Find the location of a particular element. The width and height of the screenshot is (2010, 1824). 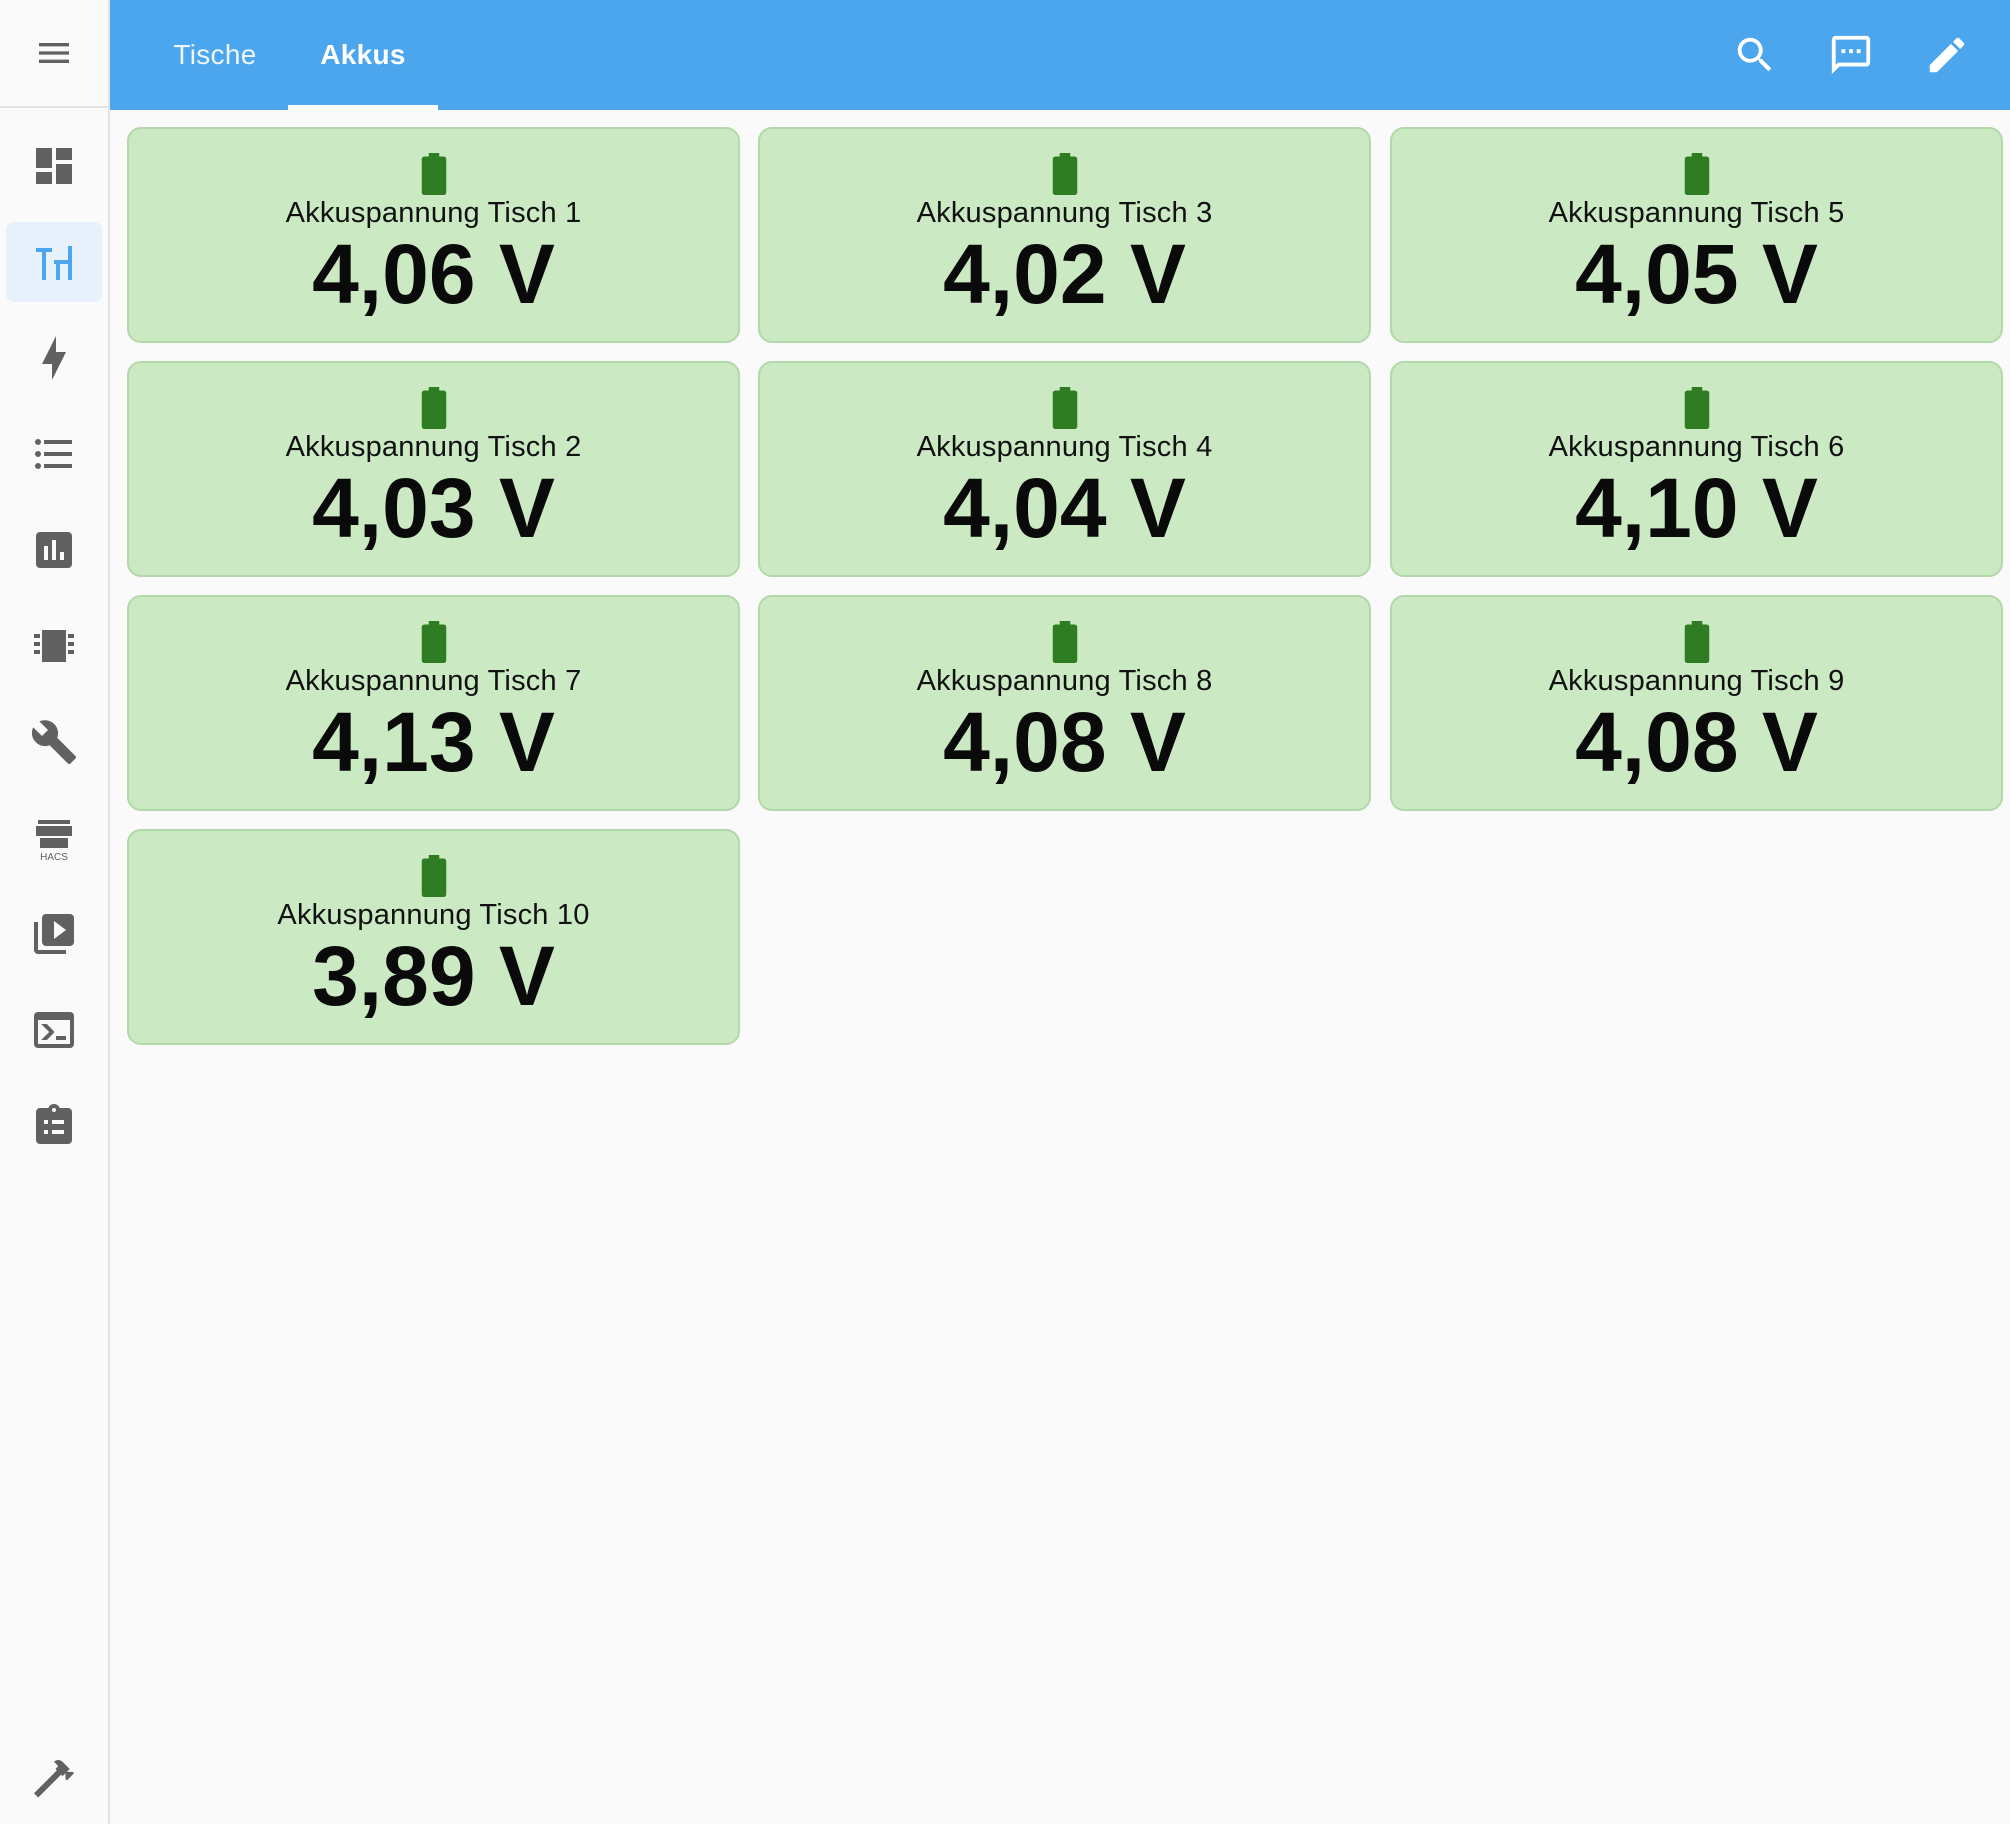

tab-tische-label: Tische is located at coordinates (215, 54).